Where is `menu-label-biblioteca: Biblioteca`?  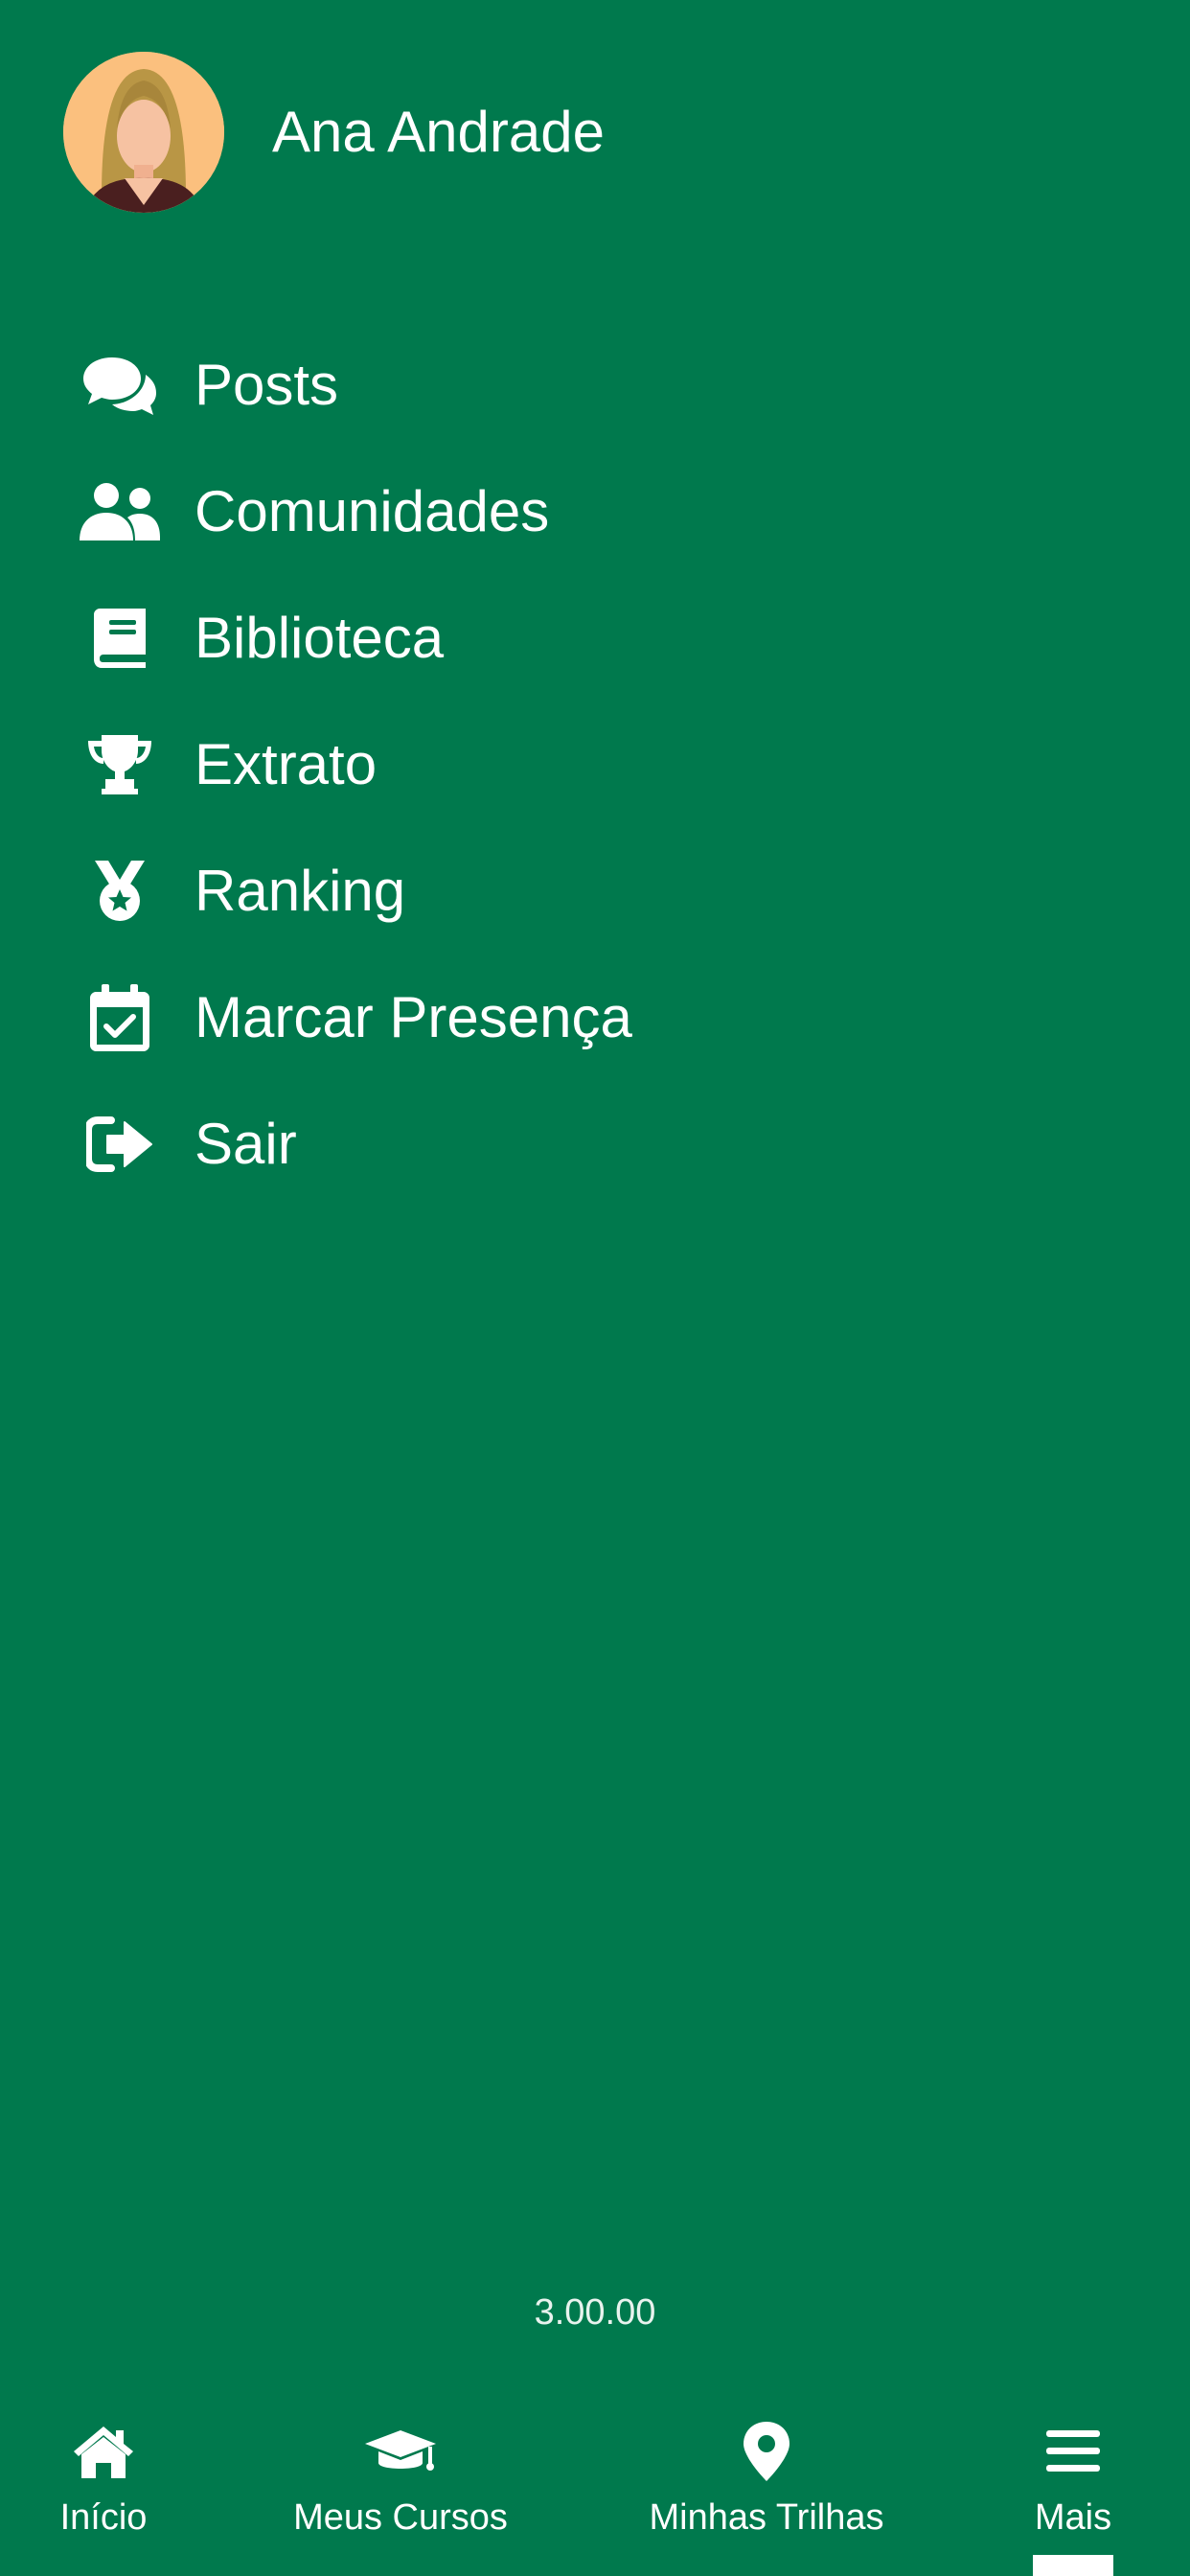 menu-label-biblioteca: Biblioteca is located at coordinates (320, 638).